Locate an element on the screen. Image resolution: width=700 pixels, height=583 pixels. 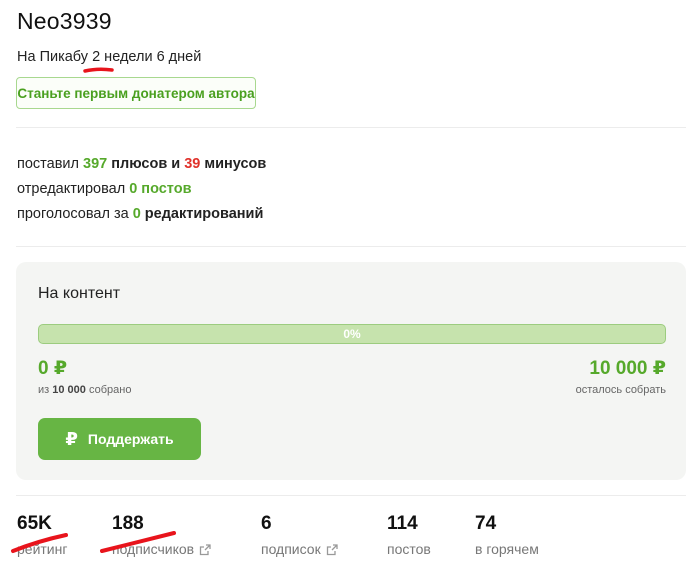
voted-count: 0 is located at coordinates (136, 214).